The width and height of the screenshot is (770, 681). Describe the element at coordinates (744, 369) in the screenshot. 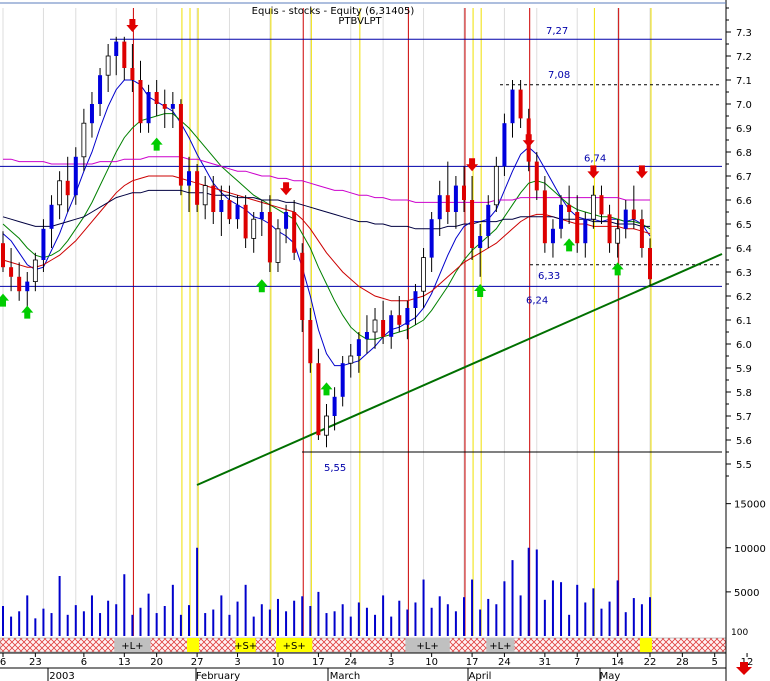

I see `y-tick-label: 5.9` at that location.